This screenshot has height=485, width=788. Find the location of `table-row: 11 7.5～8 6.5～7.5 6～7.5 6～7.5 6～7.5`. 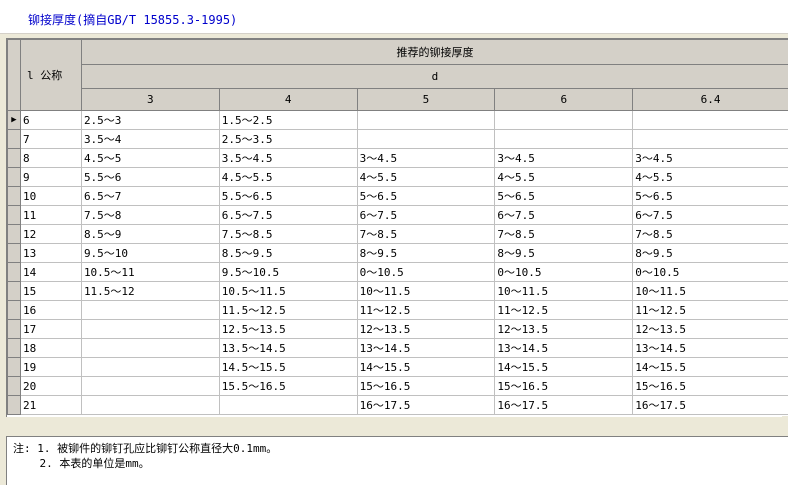

table-row: 11 7.5～8 6.5～7.5 6～7.5 6～7.5 6～7.5 is located at coordinates (397, 215).